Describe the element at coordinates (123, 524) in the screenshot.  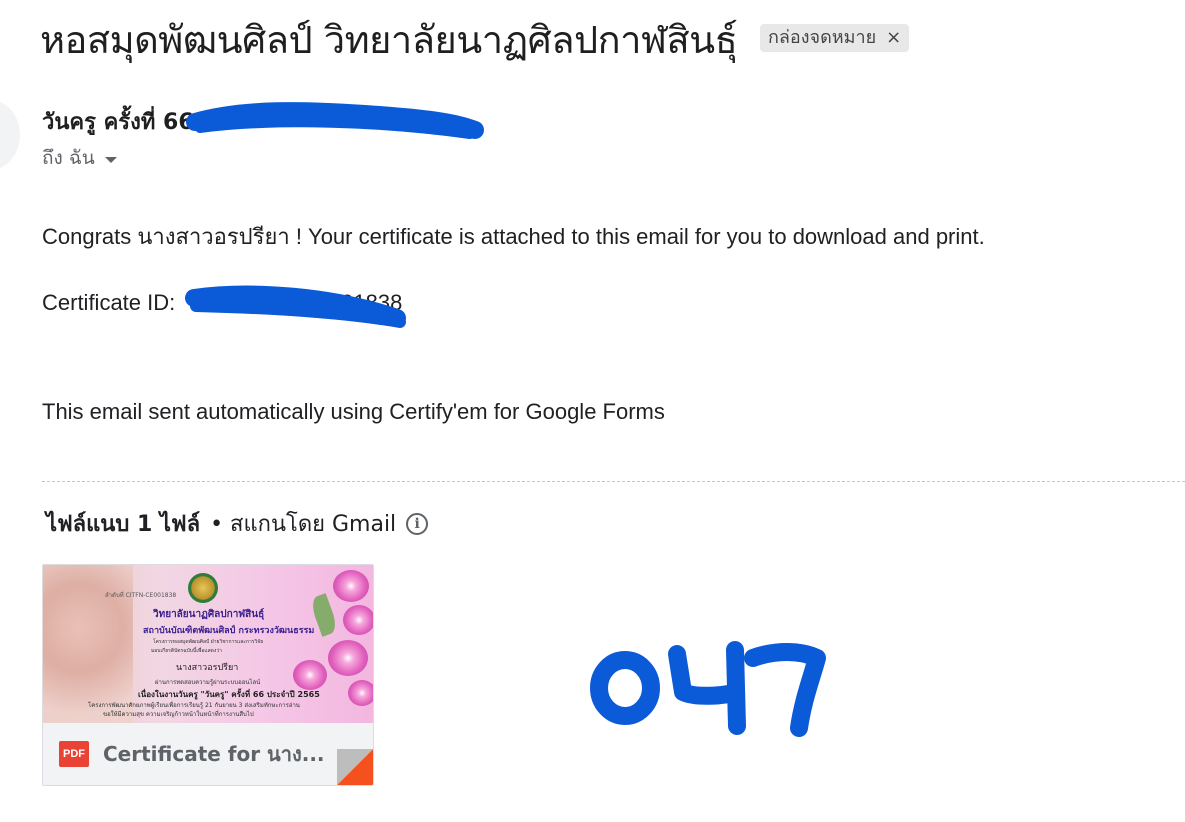
I see `attachments-count: ไฟล์แนบ 1 ไฟล์` at that location.